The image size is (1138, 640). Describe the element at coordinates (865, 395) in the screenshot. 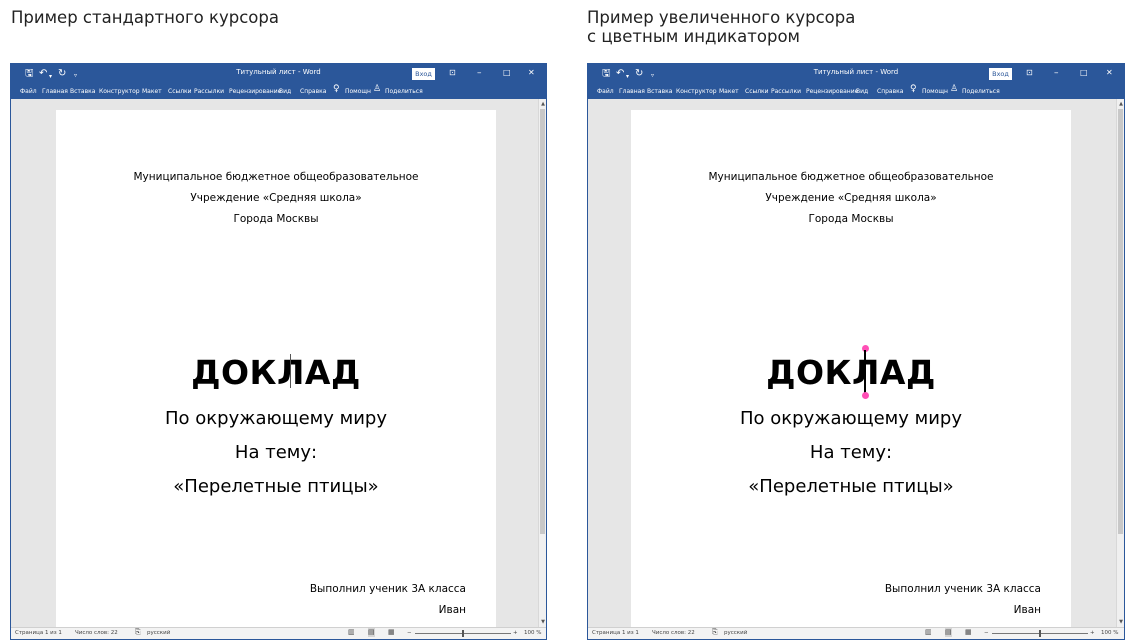

I see `cursor-indicator-bottom-icon` at that location.